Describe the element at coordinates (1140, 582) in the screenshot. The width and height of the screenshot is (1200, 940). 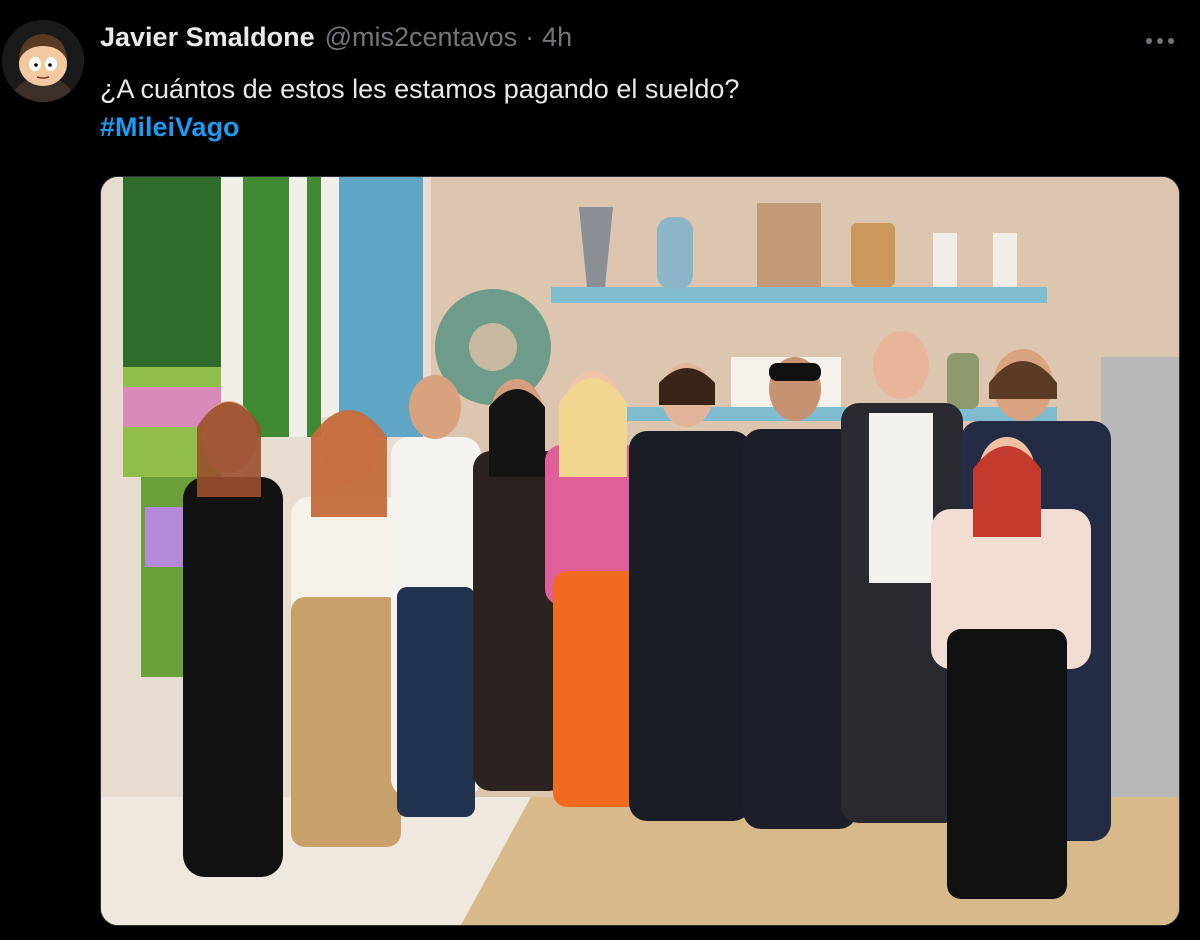
I see `photo-fridge` at that location.